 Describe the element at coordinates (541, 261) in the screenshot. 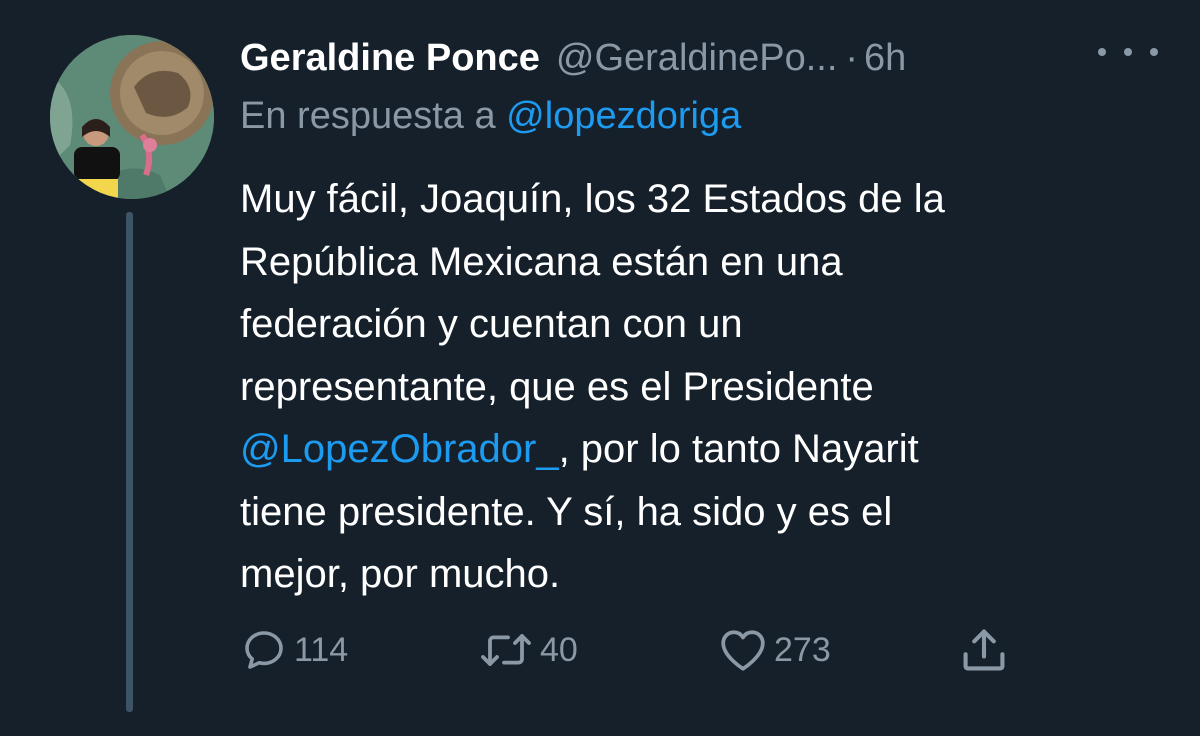

I see `tweet-text-line: República Mexicana están en una` at that location.